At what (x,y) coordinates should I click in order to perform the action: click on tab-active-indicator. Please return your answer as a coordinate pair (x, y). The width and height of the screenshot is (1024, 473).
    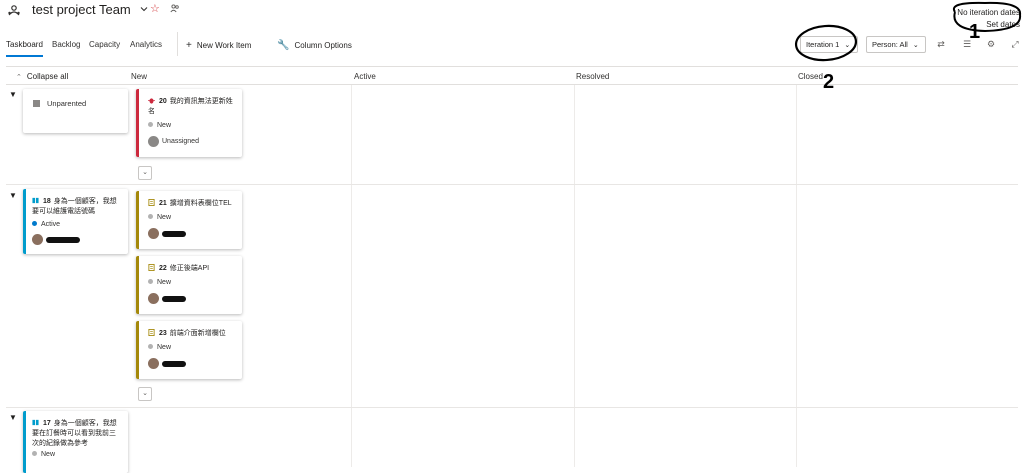
    Looking at the image, I should click on (24, 56).